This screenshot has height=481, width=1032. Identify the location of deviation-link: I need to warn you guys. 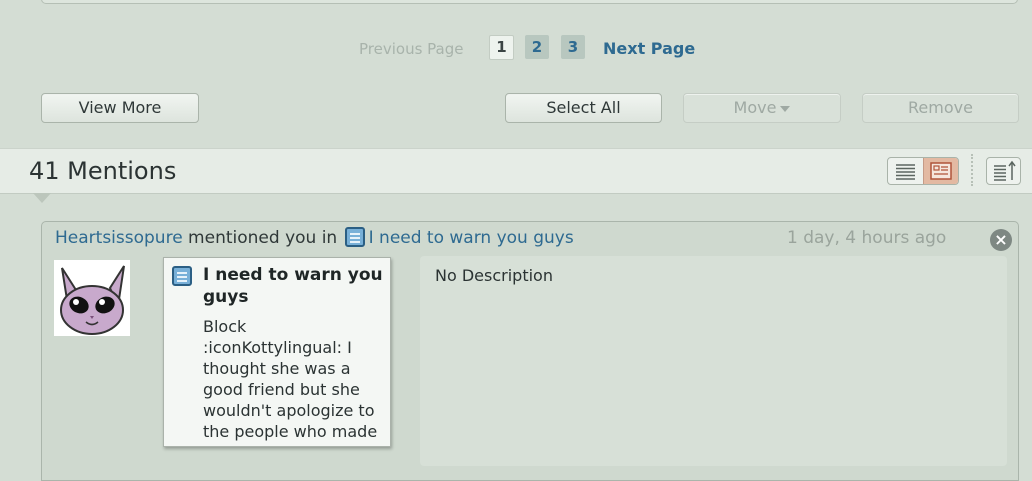
(471, 238).